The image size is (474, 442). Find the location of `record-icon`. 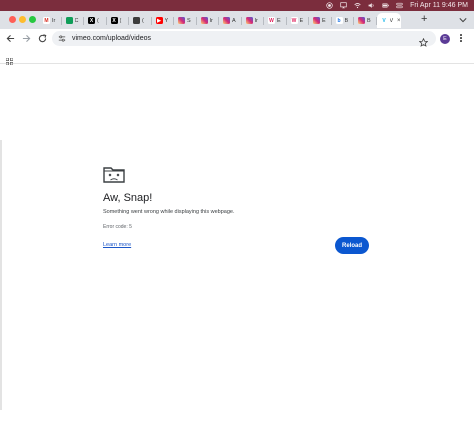

record-icon is located at coordinates (329, 5).